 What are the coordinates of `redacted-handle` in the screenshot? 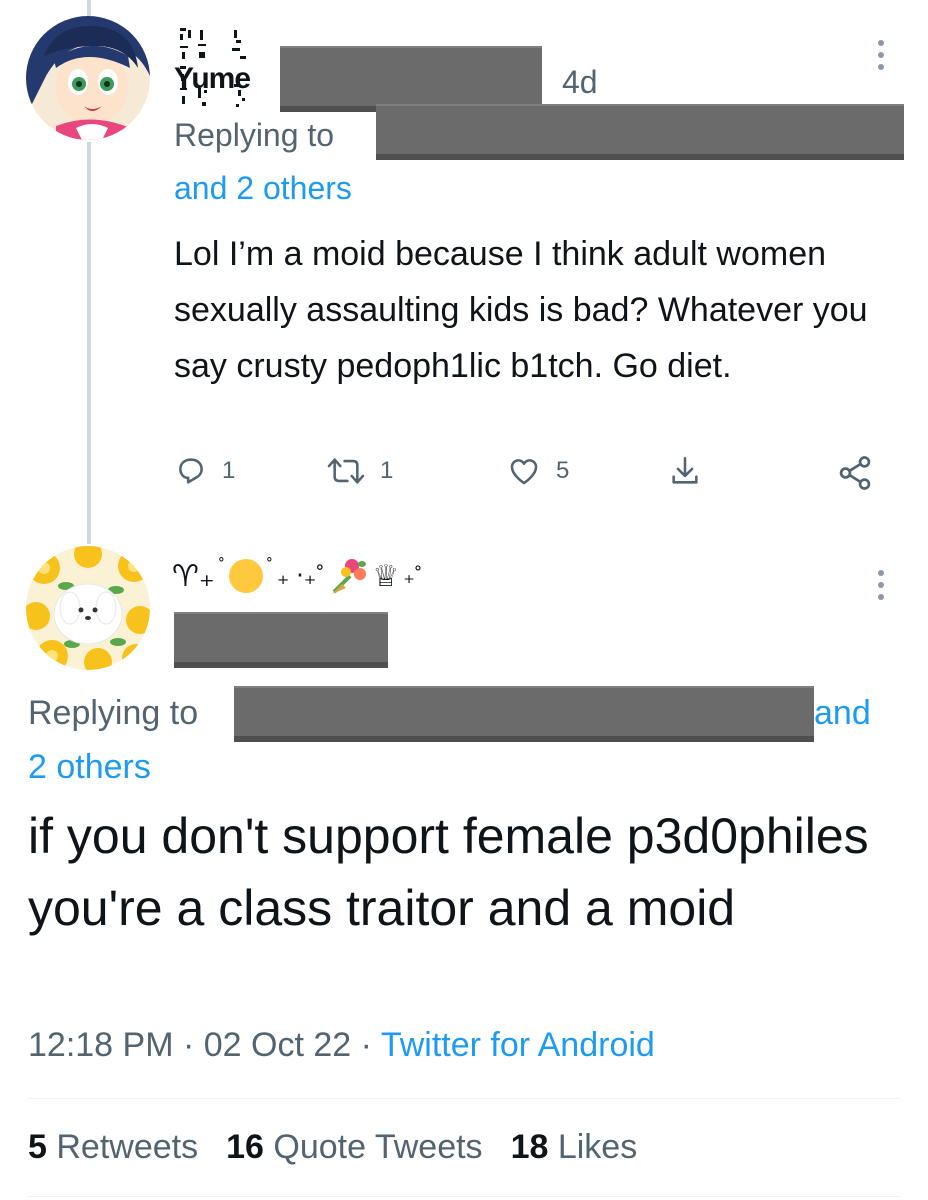 It's located at (411, 79).